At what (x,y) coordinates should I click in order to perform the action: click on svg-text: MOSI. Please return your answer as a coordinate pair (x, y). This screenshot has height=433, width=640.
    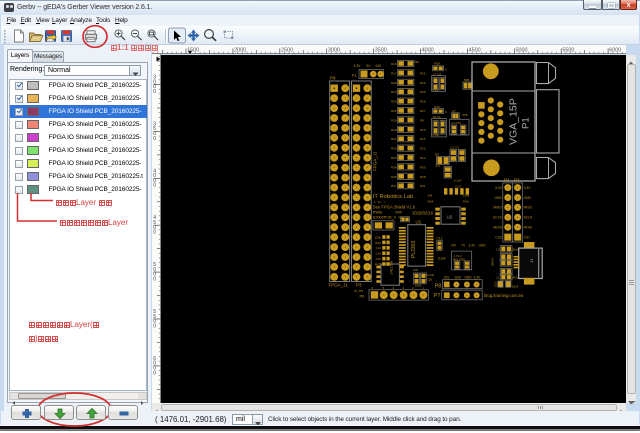
    Looking at the image, I should click on (497, 228).